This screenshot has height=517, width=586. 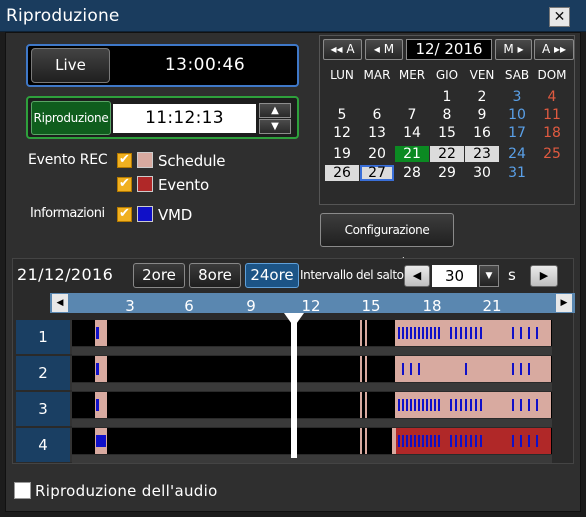 What do you see at coordinates (564, 303) in the screenshot?
I see `scroll-right-icon: ▶` at bounding box center [564, 303].